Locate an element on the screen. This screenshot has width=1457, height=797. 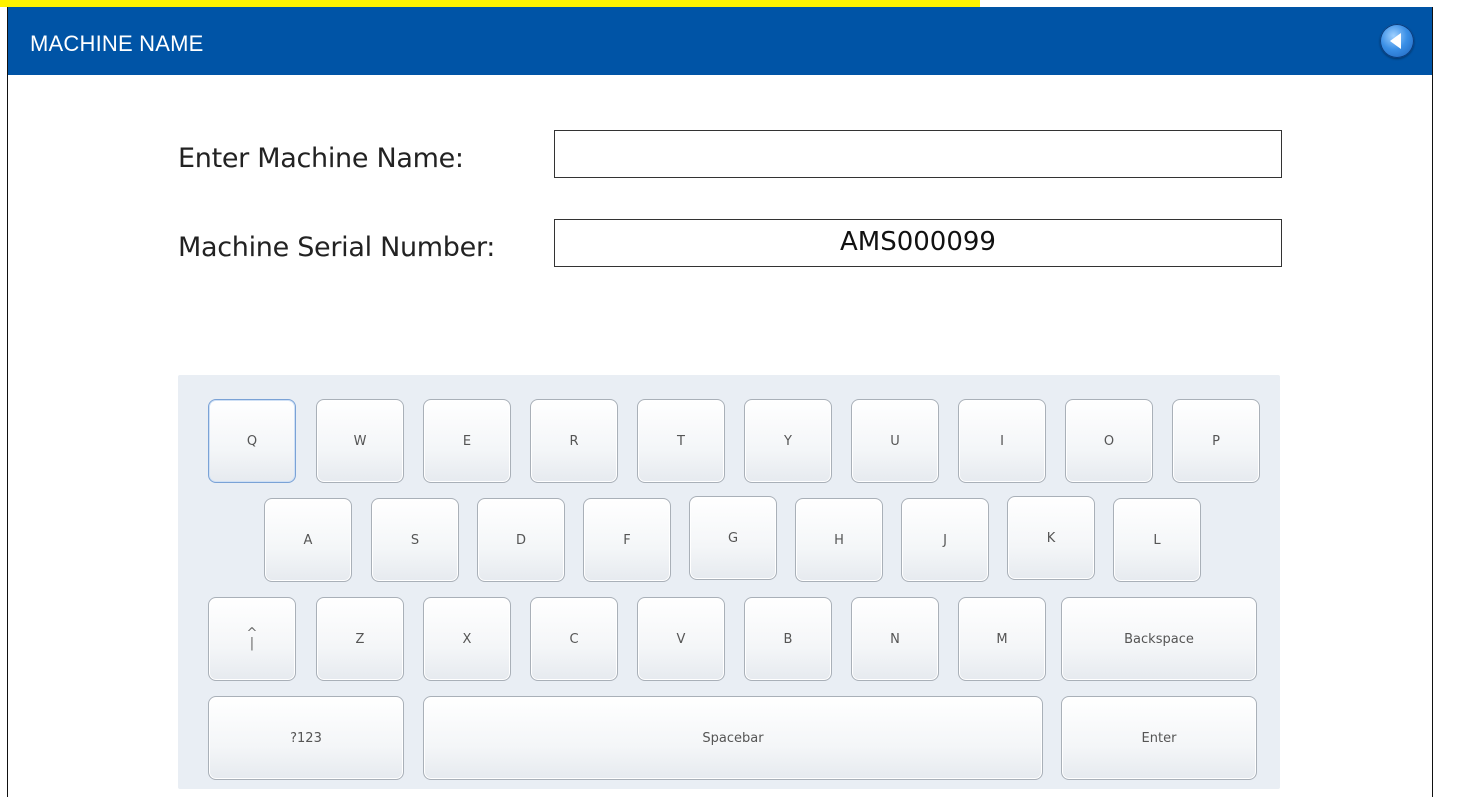
key-v: V is located at coordinates (681, 639).